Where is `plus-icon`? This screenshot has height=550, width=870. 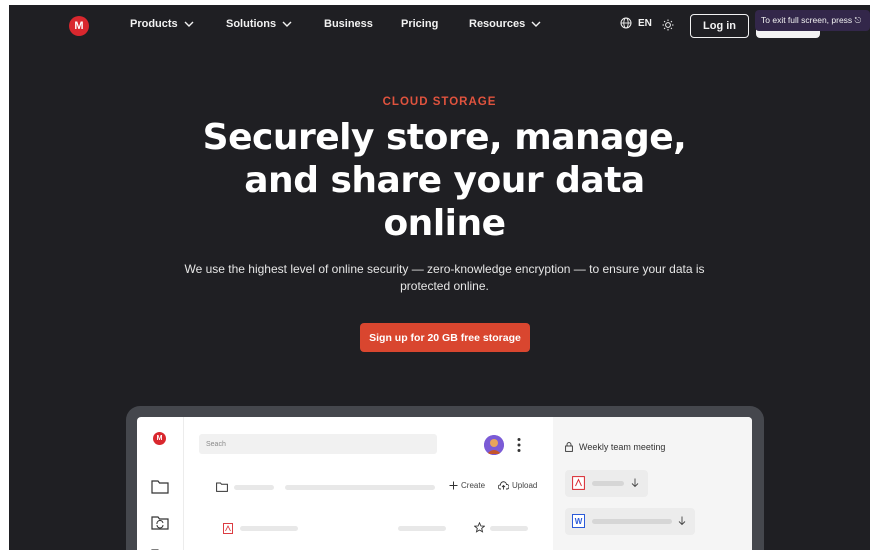 plus-icon is located at coordinates (453, 485).